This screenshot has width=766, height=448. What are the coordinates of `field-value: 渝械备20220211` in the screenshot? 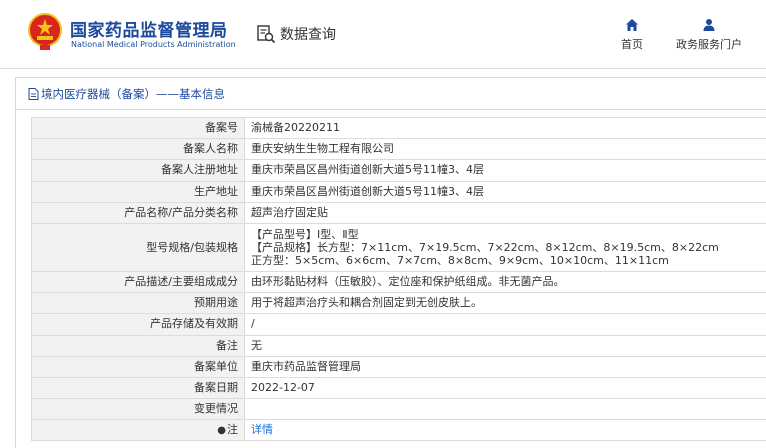 It's located at (505, 128).